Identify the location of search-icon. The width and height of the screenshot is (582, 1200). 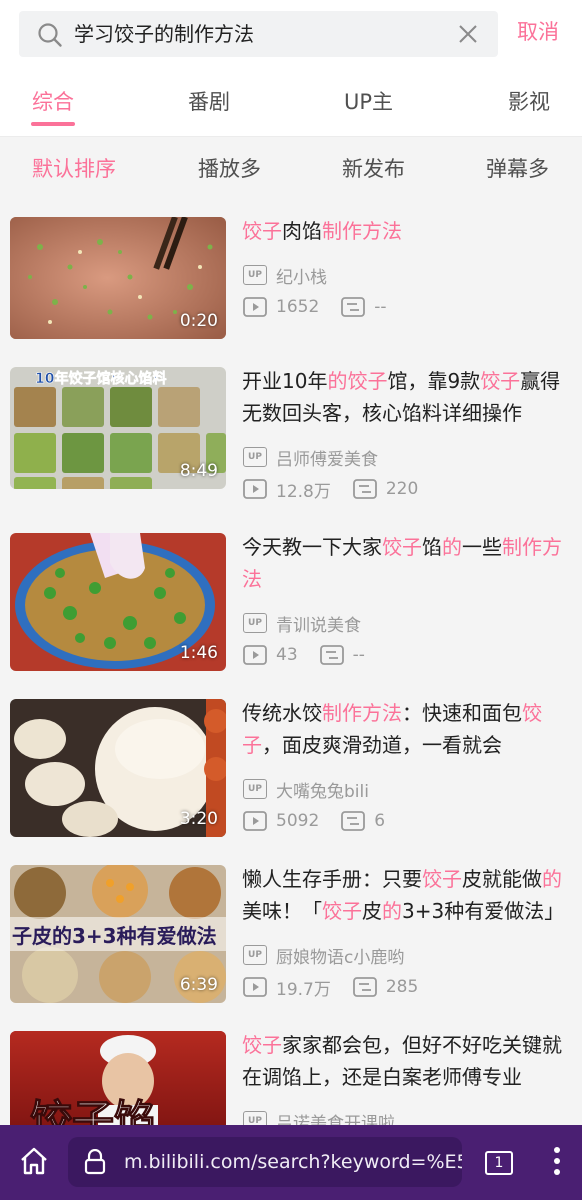
(50, 35).